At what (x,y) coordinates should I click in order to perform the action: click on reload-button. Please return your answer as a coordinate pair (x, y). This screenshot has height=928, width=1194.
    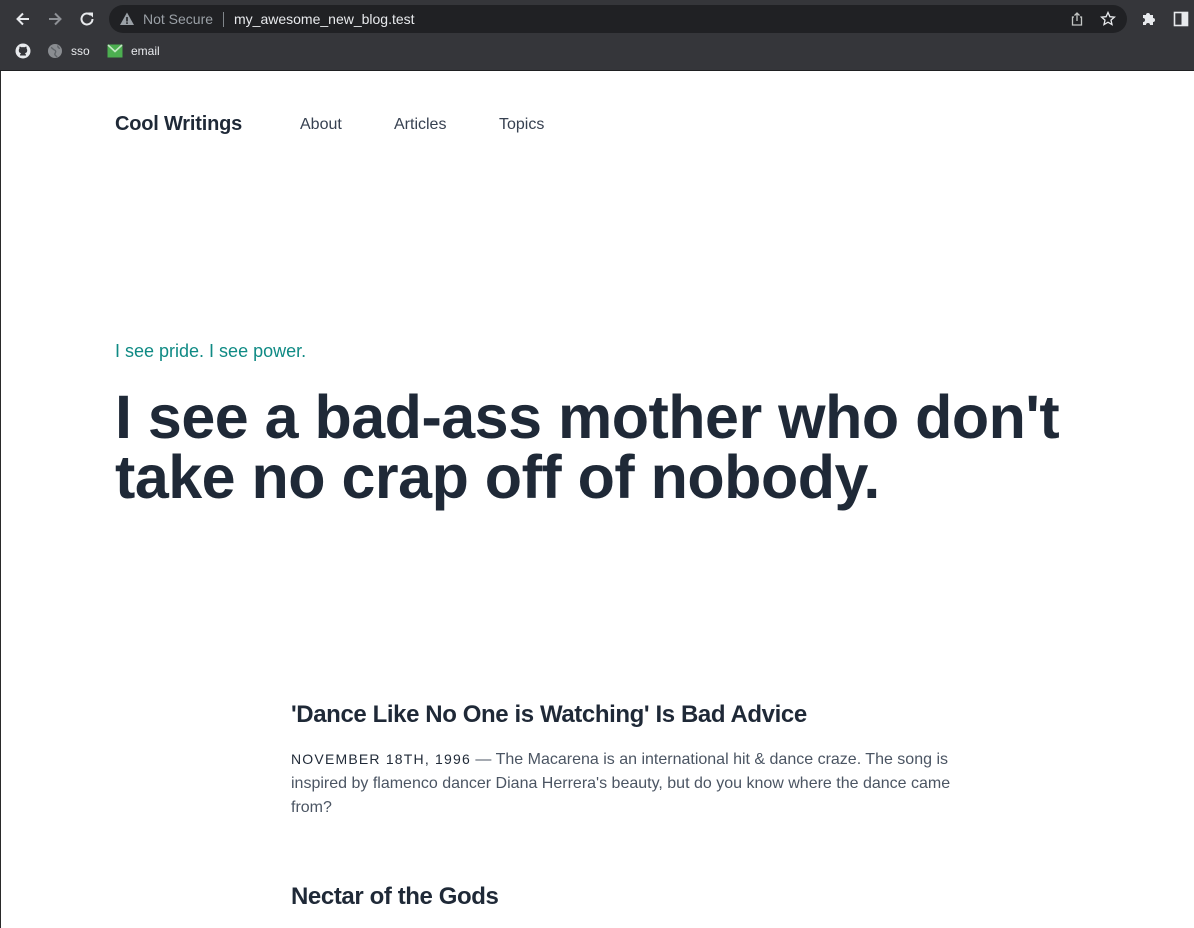
    Looking at the image, I should click on (87, 19).